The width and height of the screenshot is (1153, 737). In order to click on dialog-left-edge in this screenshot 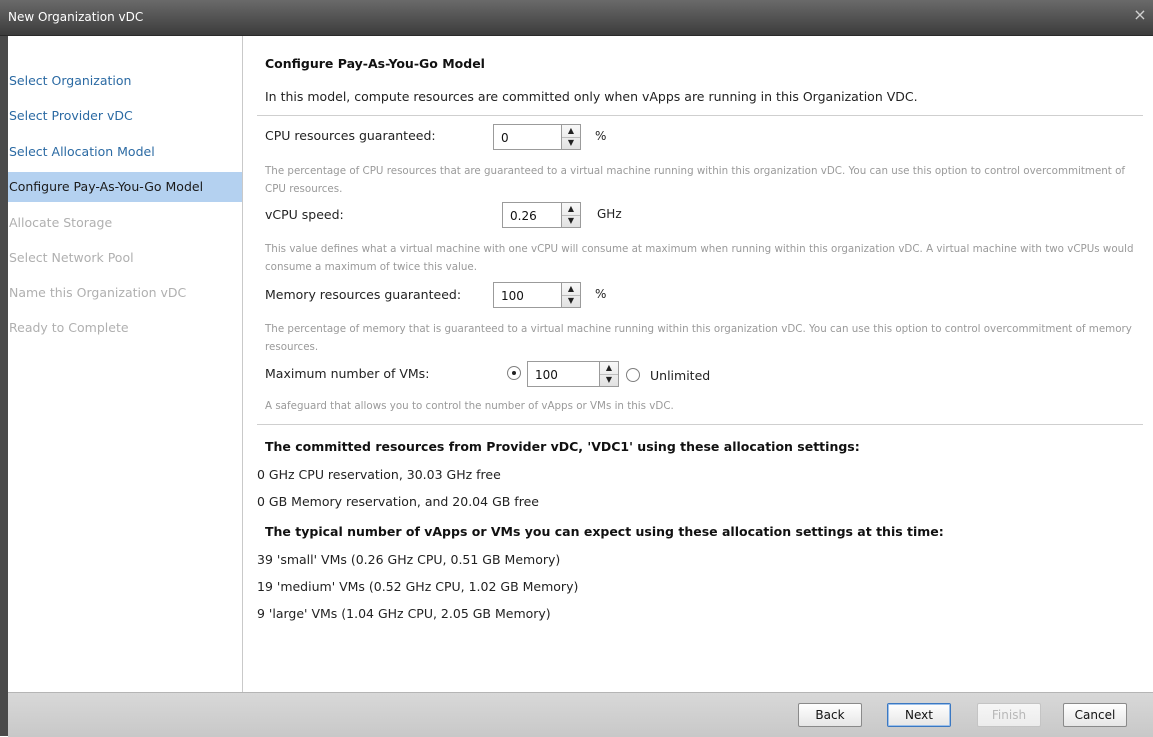, I will do `click(4, 386)`.